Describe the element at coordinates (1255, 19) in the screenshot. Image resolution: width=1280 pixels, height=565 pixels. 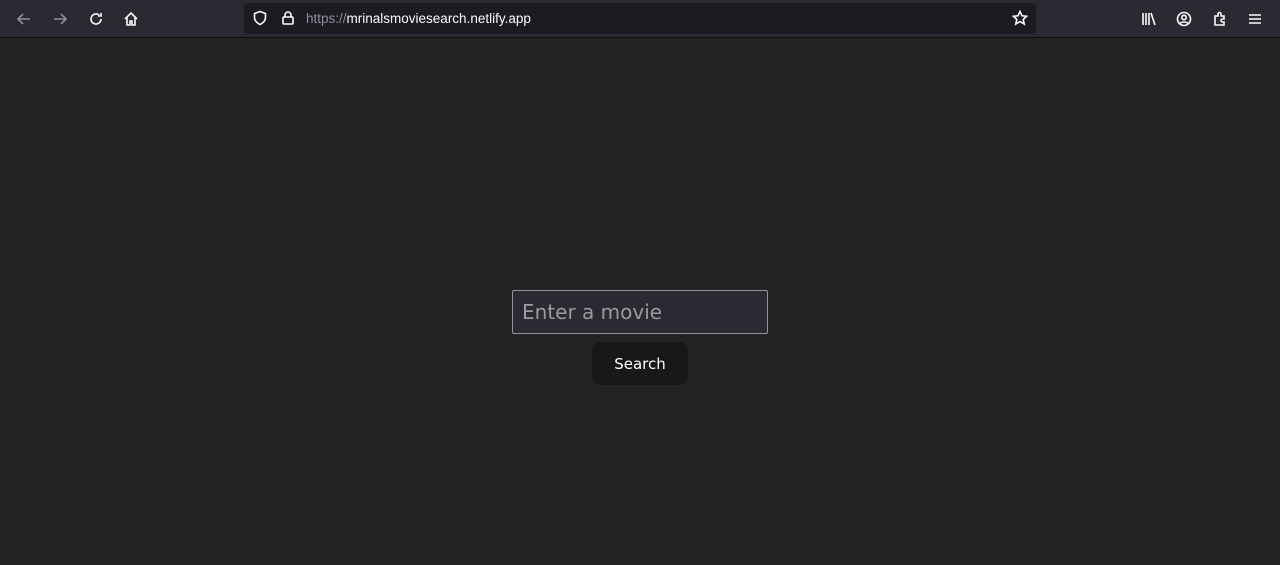
I see `menu-icon` at that location.